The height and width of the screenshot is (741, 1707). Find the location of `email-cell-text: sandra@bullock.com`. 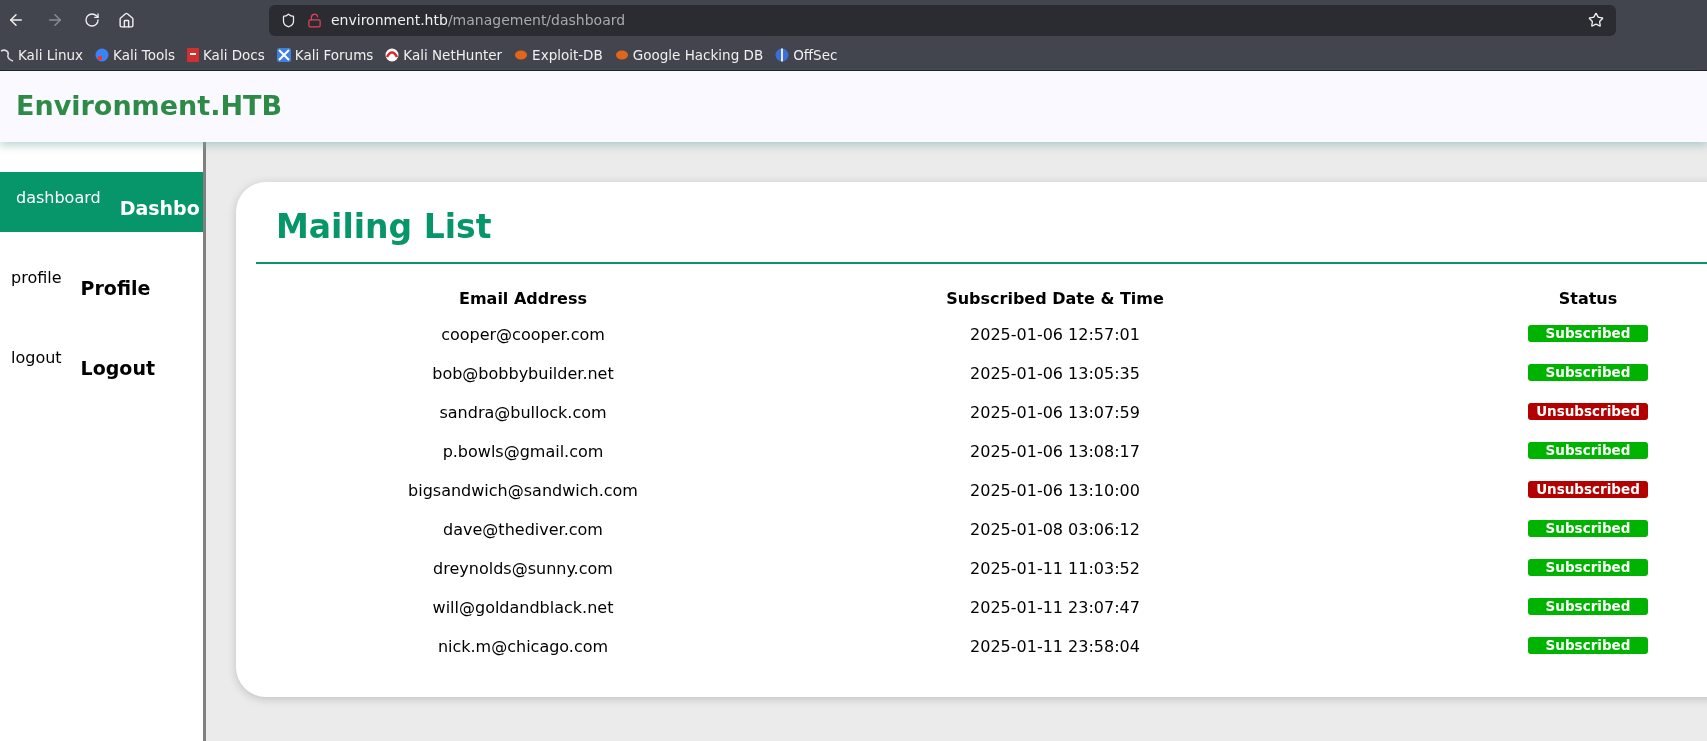

email-cell-text: sandra@bullock.com is located at coordinates (523, 412).